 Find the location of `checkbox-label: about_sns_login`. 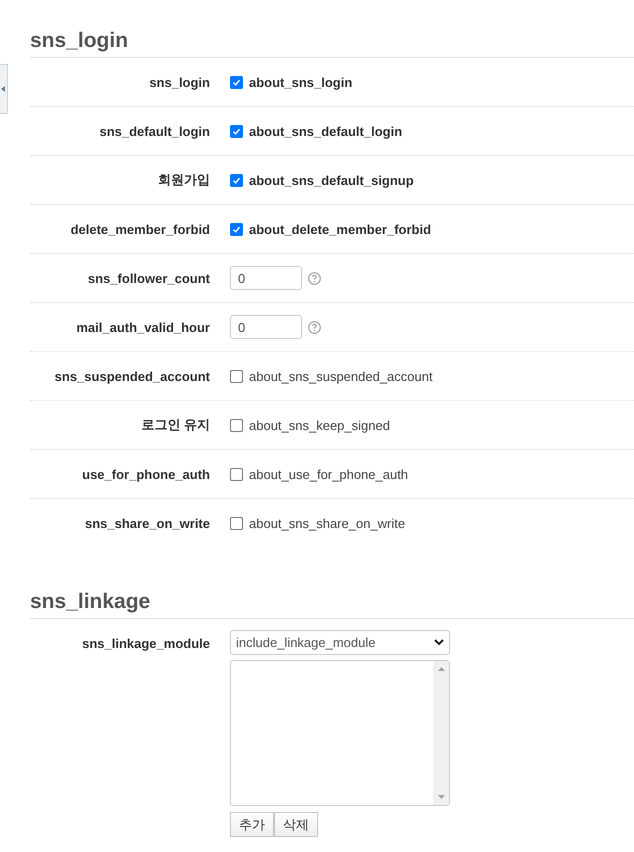

checkbox-label: about_sns_login is located at coordinates (300, 82).